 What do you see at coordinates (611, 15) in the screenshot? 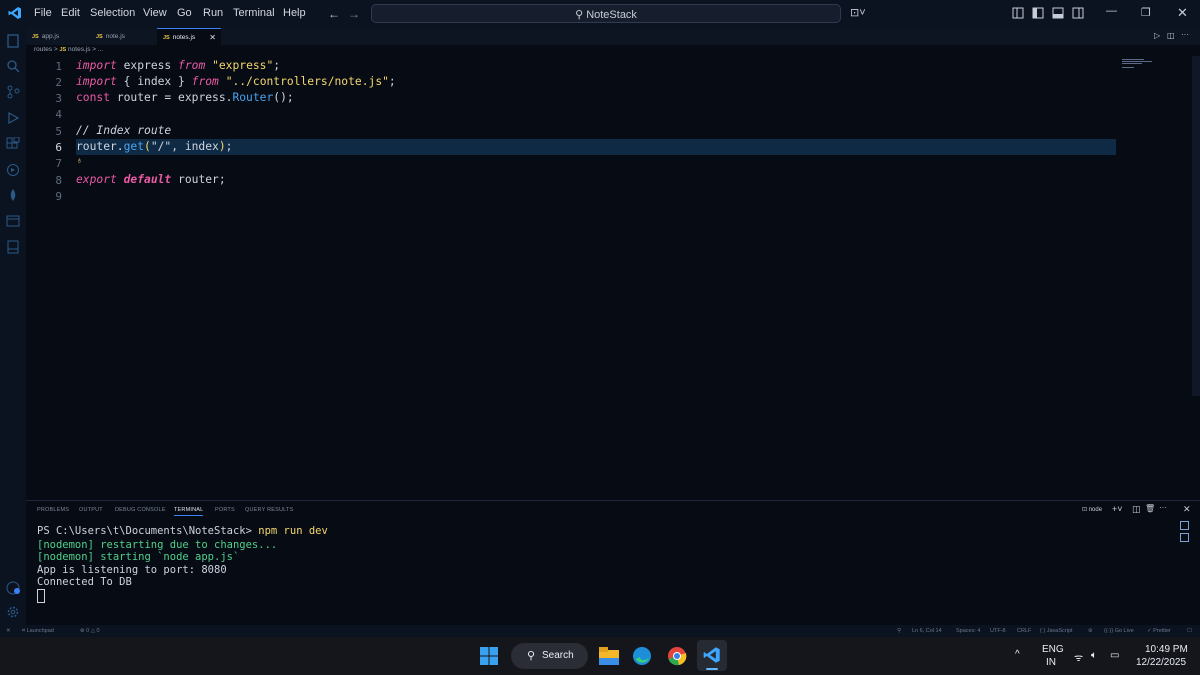
I see `search-label: NoteStack` at bounding box center [611, 15].